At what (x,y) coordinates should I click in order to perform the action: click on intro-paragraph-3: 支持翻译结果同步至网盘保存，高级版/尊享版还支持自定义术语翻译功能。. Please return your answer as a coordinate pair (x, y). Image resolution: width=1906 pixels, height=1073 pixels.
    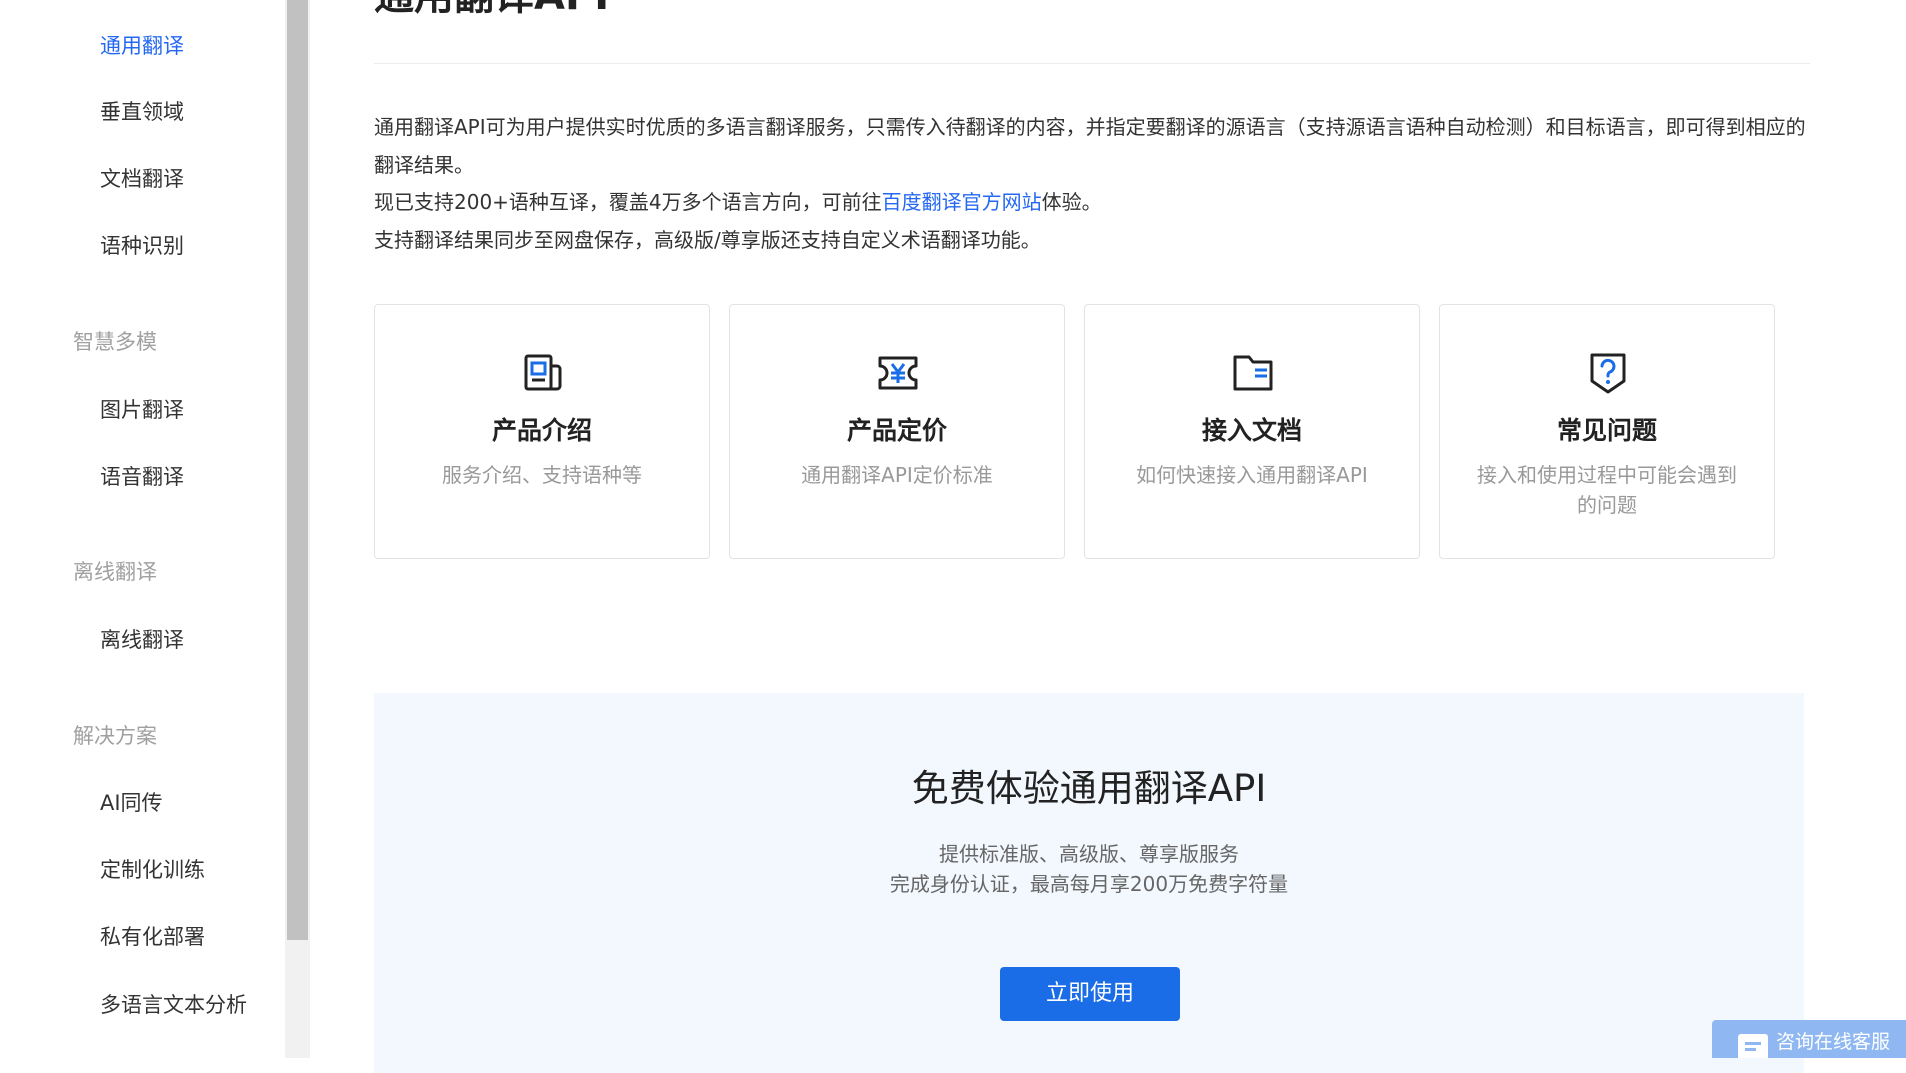
    Looking at the image, I should click on (707, 239).